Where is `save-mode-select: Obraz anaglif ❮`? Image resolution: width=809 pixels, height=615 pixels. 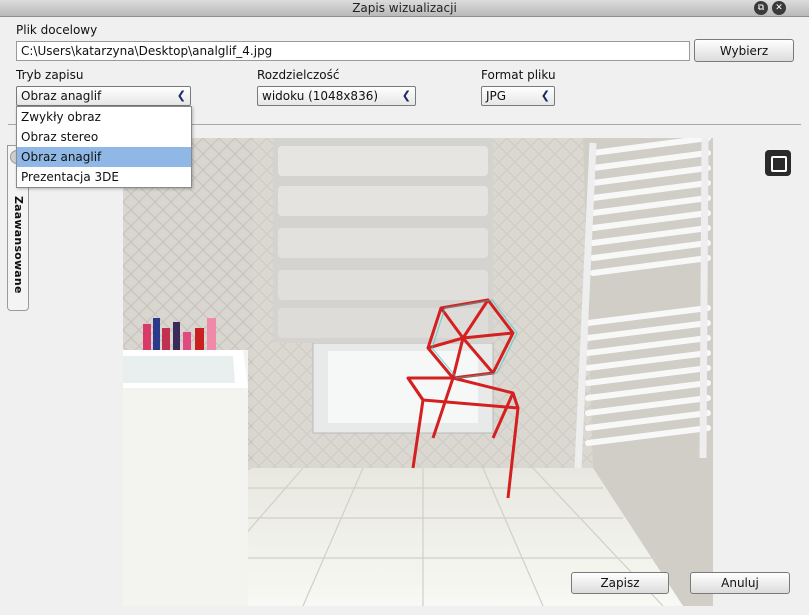 save-mode-select: Obraz anaglif ❮ is located at coordinates (103, 96).